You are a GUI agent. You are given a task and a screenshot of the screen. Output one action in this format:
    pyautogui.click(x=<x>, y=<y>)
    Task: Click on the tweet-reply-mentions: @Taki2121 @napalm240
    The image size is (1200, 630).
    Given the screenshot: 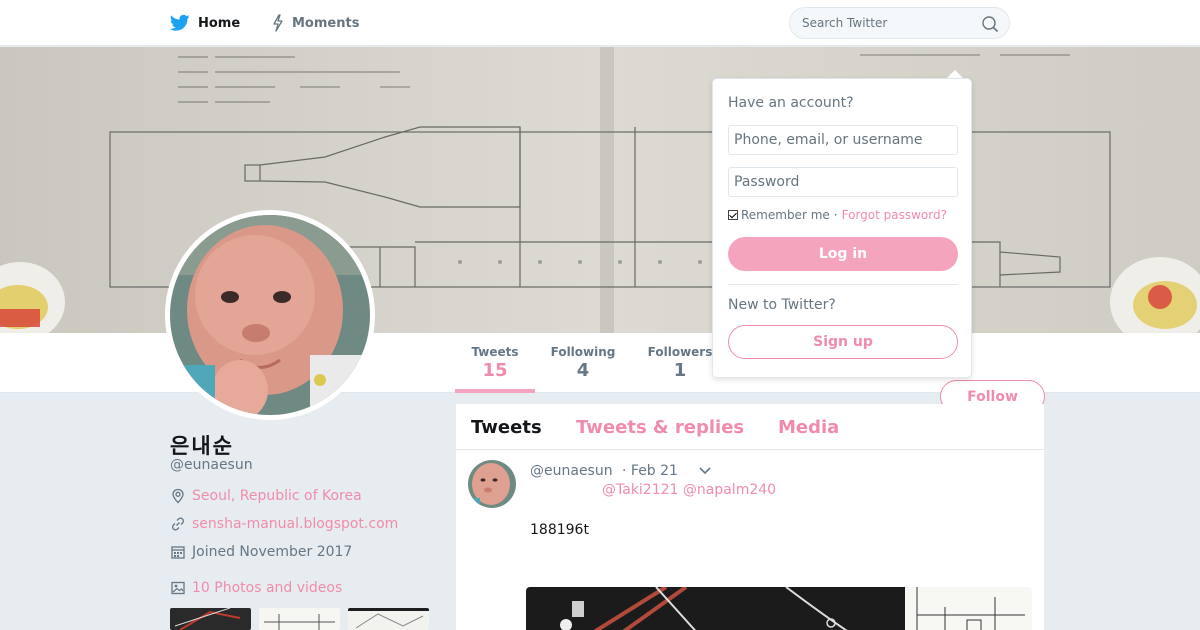 What is the action you would take?
    pyautogui.click(x=689, y=490)
    